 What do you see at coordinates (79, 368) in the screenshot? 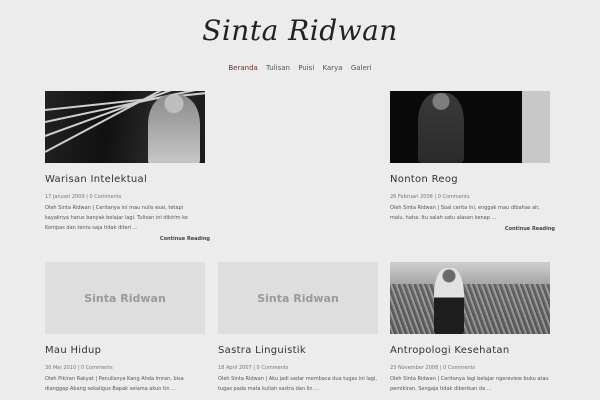
I see `post-meta: 30 Mei 2010 | 0 Comments` at bounding box center [79, 368].